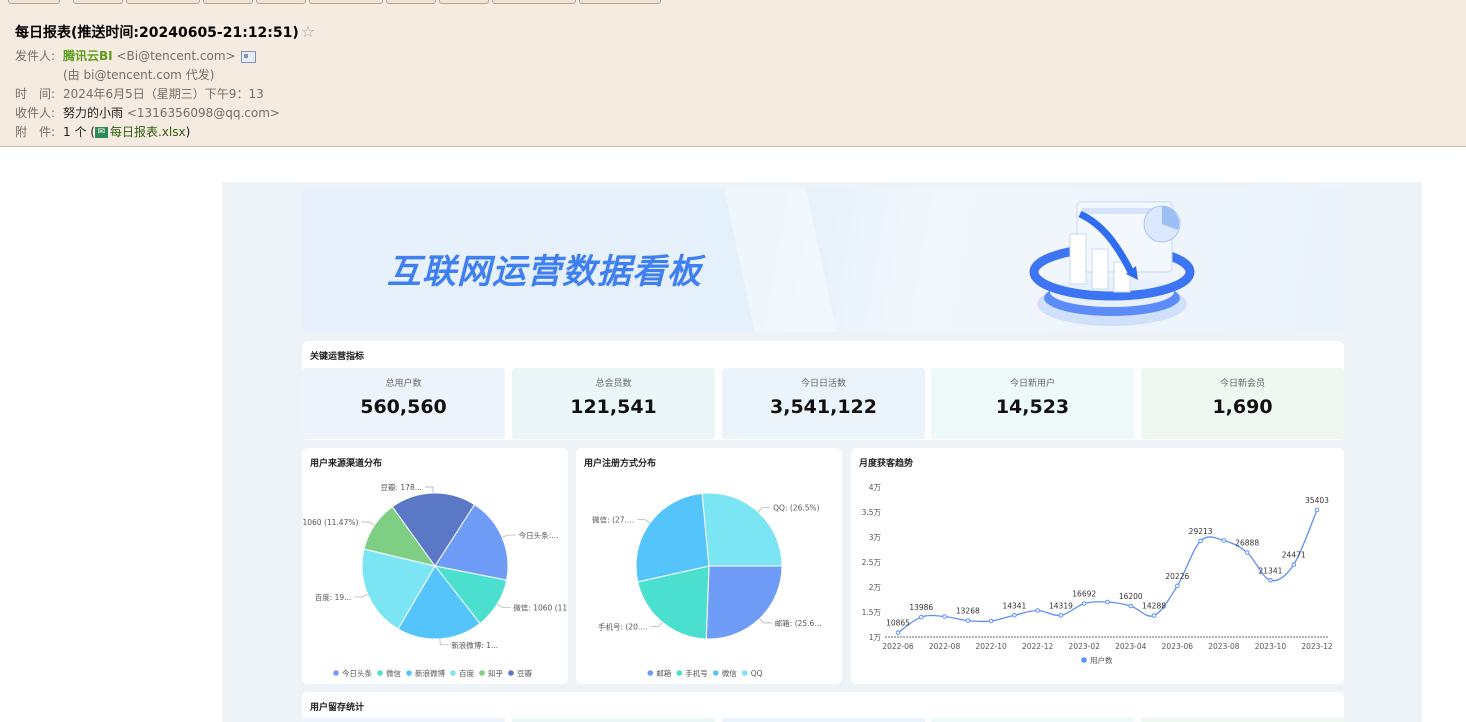  I want to click on x-tick-label: 2022-12, so click(1038, 646).